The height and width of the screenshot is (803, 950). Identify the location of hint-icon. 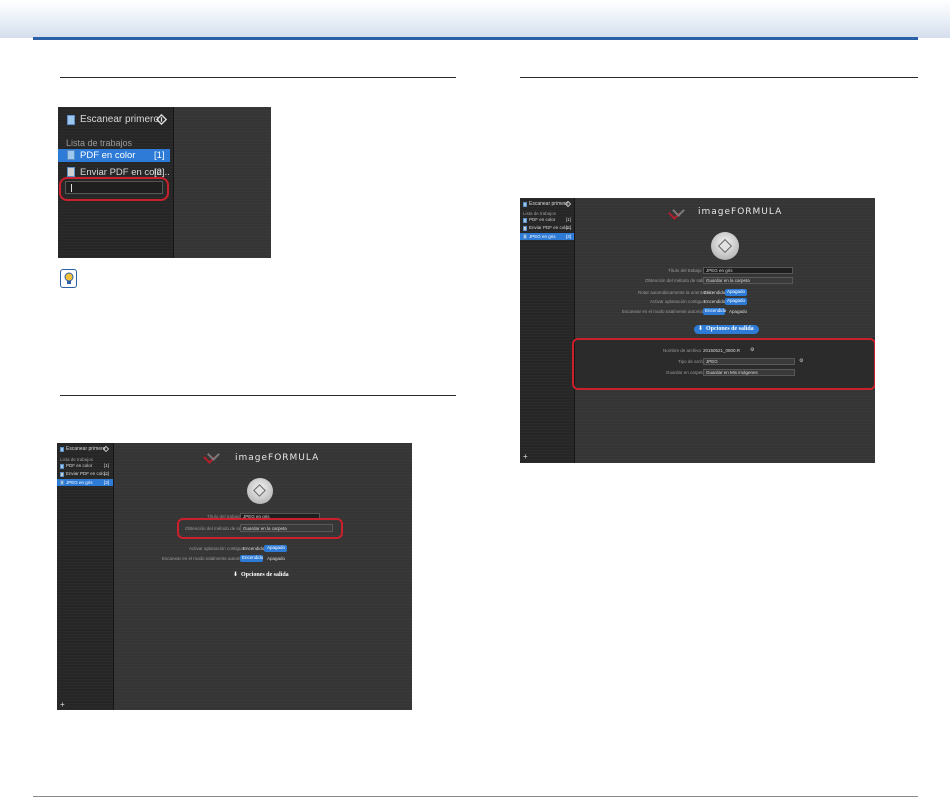
(68, 278).